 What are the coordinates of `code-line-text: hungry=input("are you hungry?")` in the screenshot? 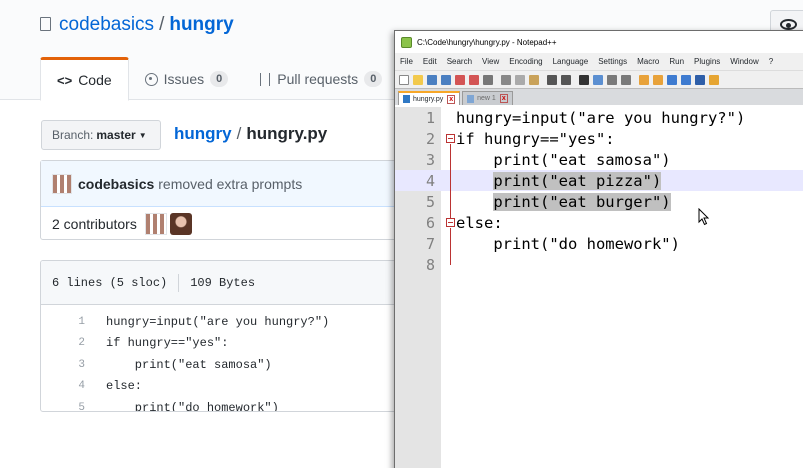 It's located at (218, 321).